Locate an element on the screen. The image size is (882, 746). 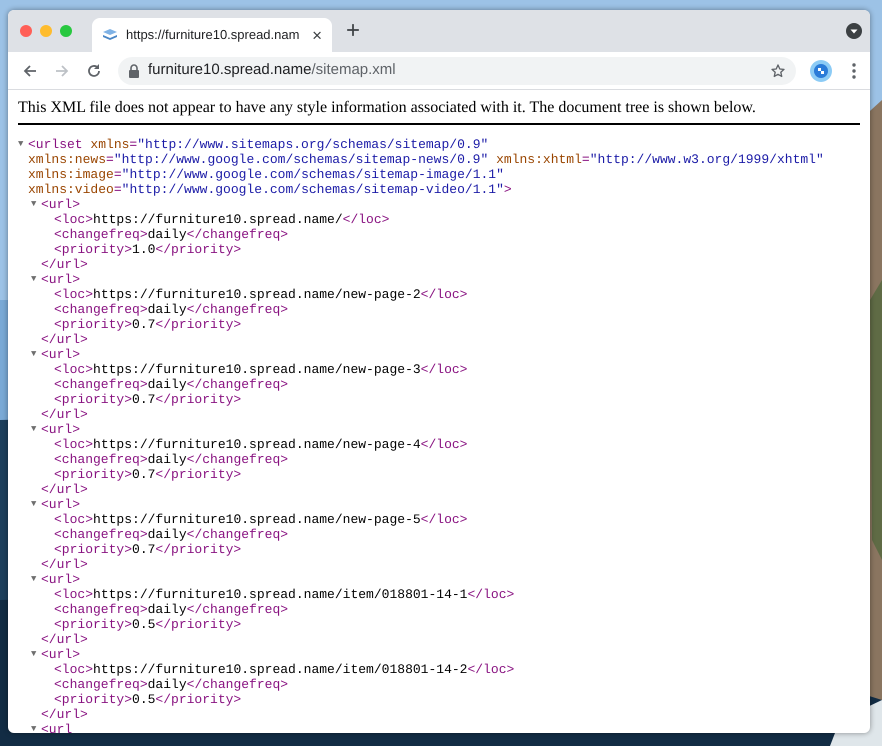
close-tab-button: × is located at coordinates (317, 35).